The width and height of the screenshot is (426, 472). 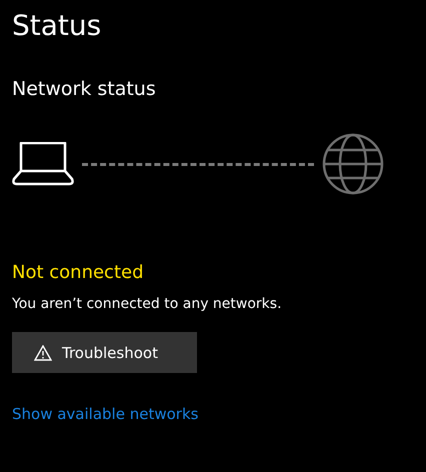 I want to click on section-heading: Network status, so click(x=84, y=89).